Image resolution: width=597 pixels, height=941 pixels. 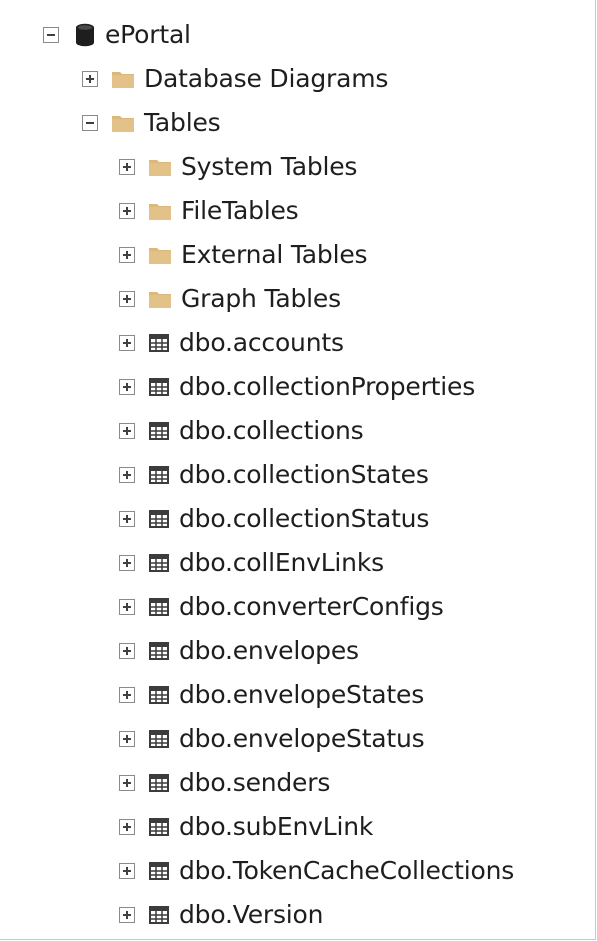 What do you see at coordinates (255, 782) in the screenshot?
I see `tree-node-label: dbo.senders` at bounding box center [255, 782].